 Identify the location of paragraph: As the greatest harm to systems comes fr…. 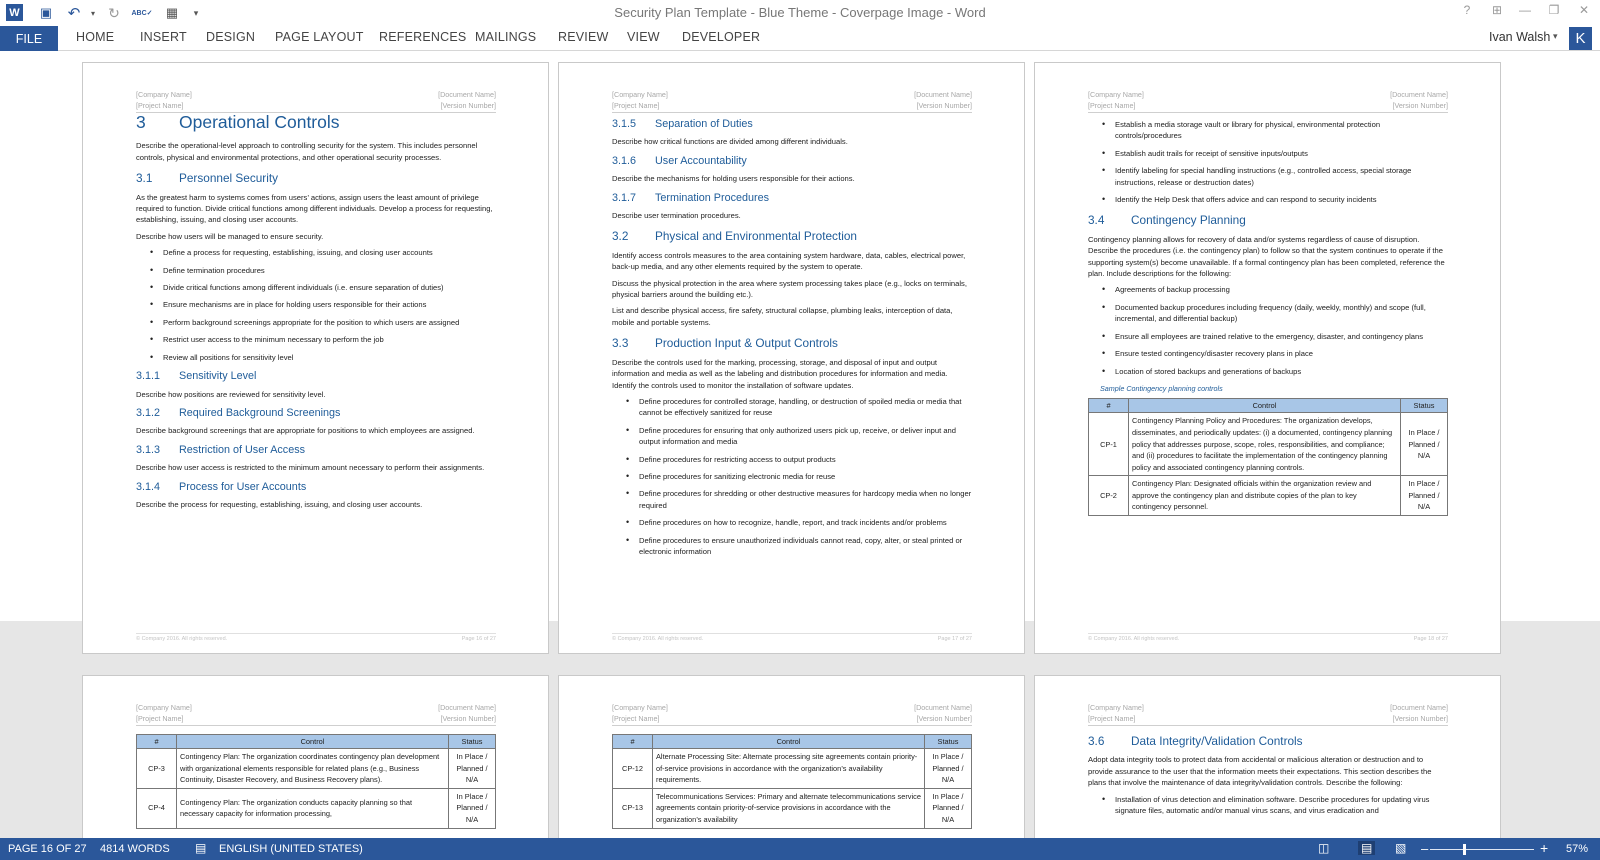
(314, 208).